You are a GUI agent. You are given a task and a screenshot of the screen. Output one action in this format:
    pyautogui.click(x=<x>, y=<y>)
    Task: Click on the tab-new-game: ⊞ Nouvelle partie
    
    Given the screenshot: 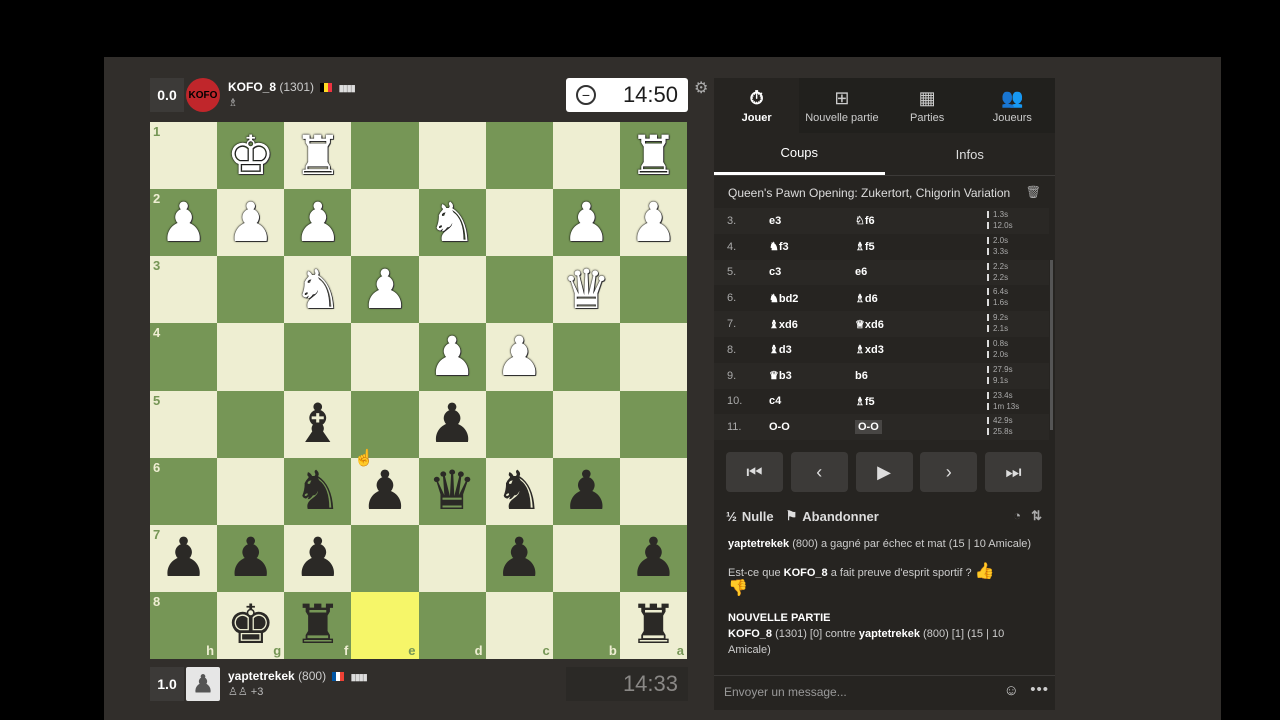 What is the action you would take?
    pyautogui.click(x=842, y=105)
    